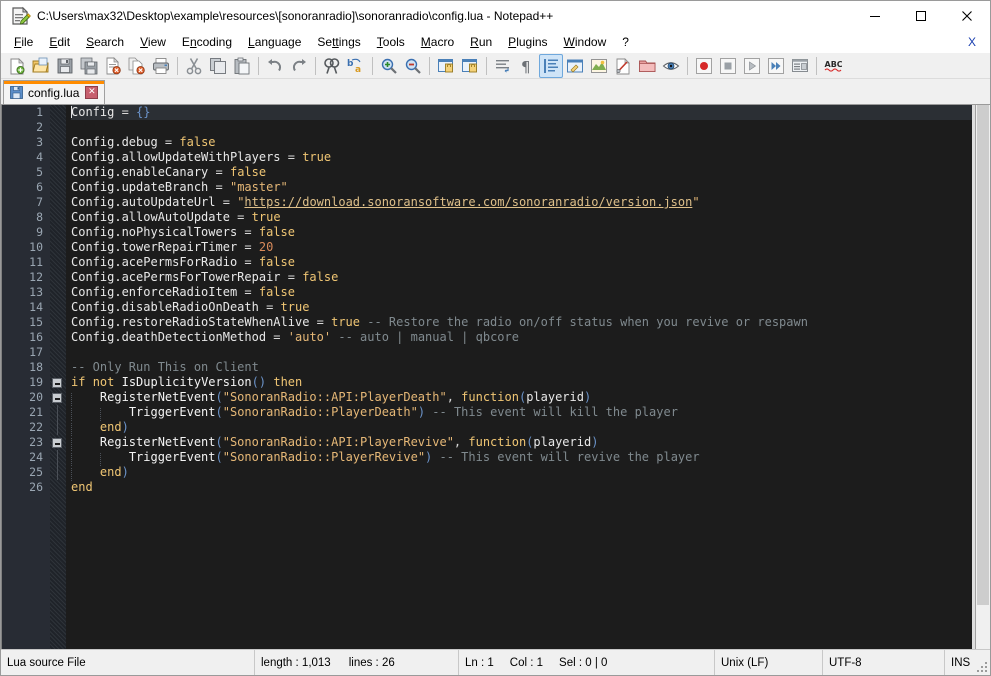 The image size is (991, 676). What do you see at coordinates (875, 16) in the screenshot?
I see `minimize-button` at bounding box center [875, 16].